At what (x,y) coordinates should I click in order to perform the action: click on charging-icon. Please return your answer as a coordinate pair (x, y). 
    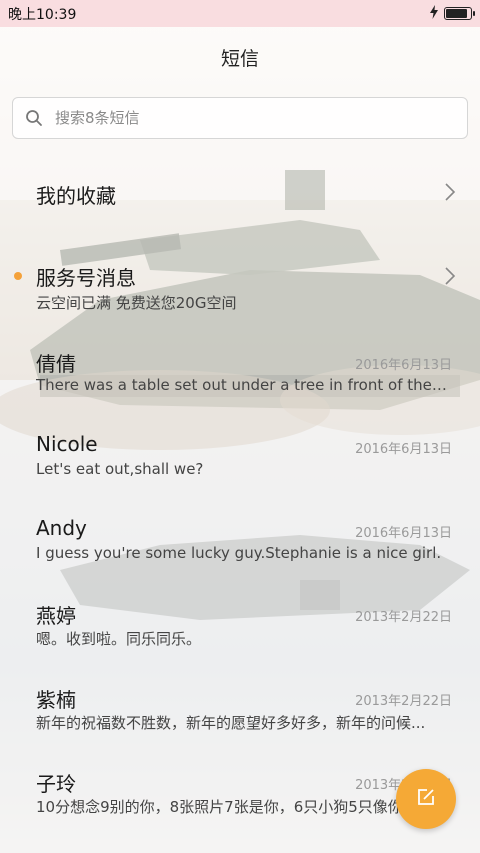
    Looking at the image, I should click on (434, 13).